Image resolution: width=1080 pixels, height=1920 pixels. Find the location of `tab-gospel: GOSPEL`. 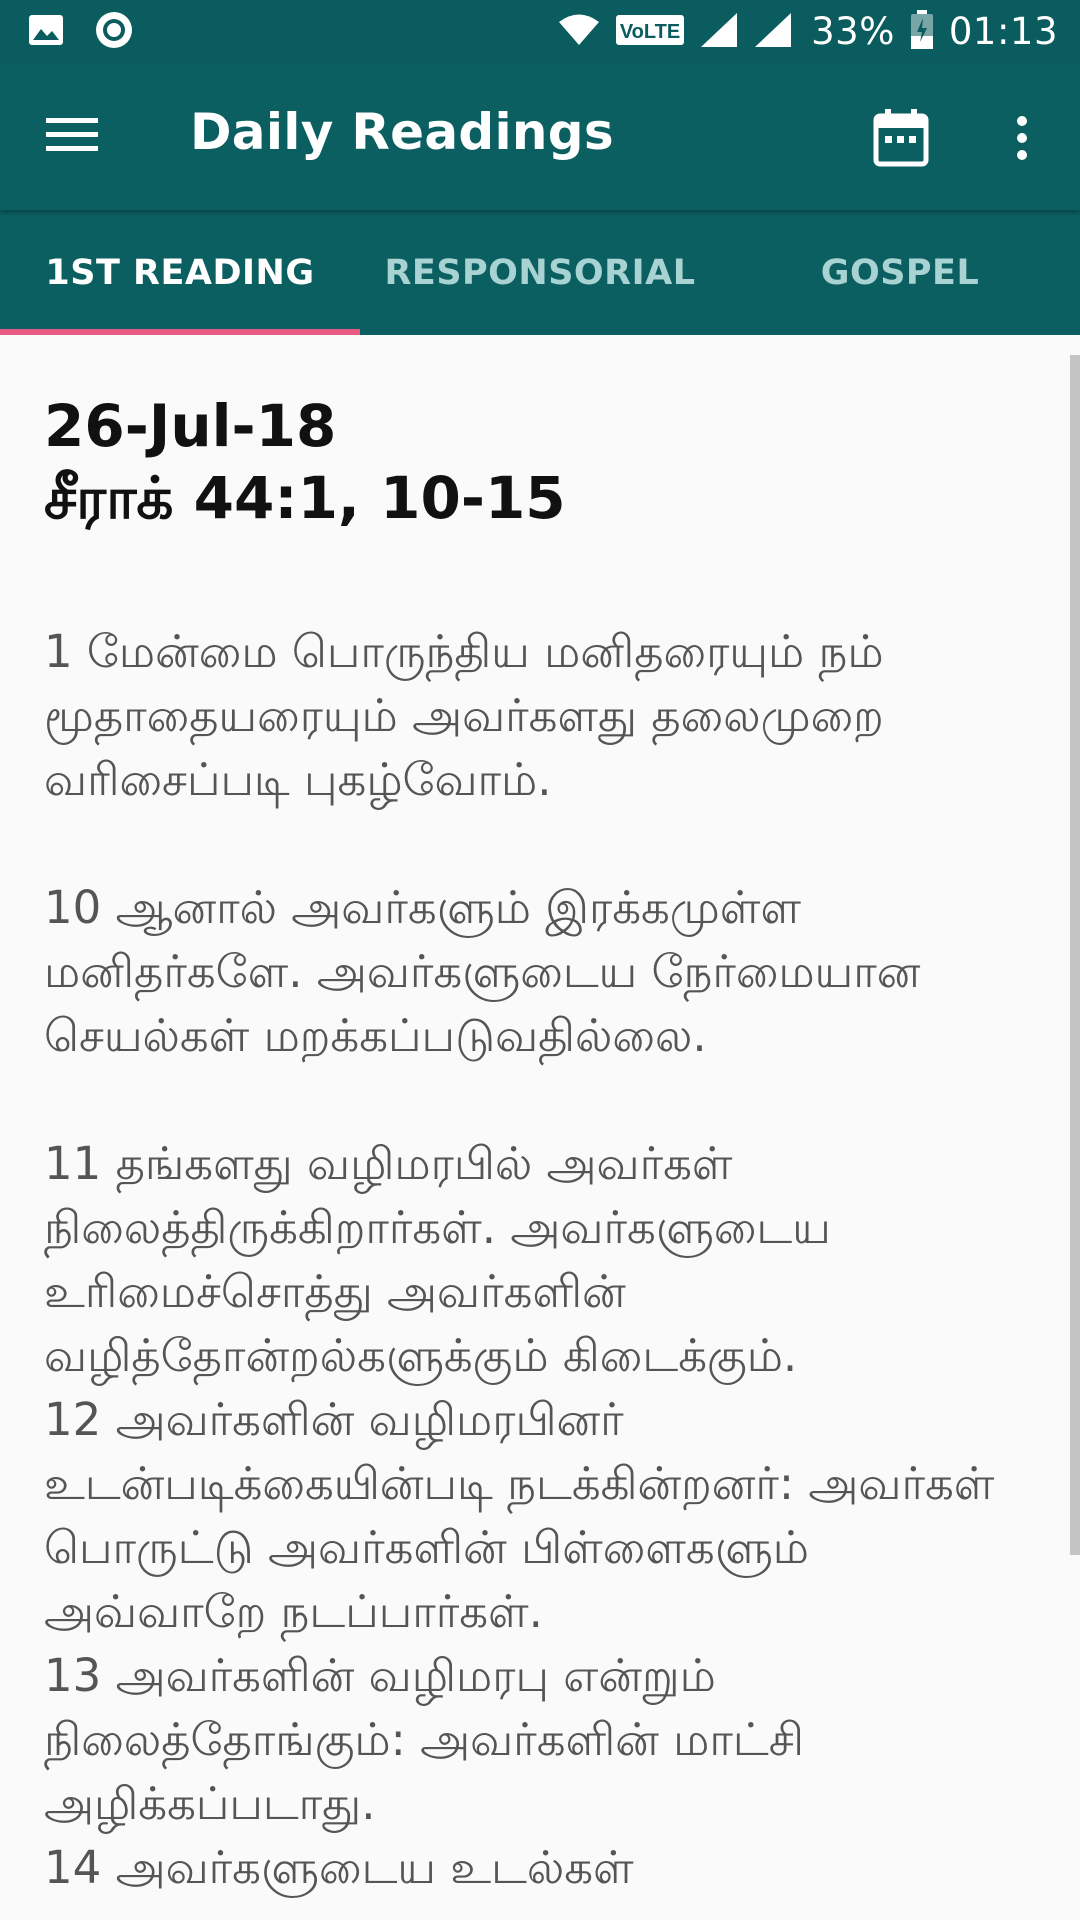

tab-gospel: GOSPEL is located at coordinates (900, 272).